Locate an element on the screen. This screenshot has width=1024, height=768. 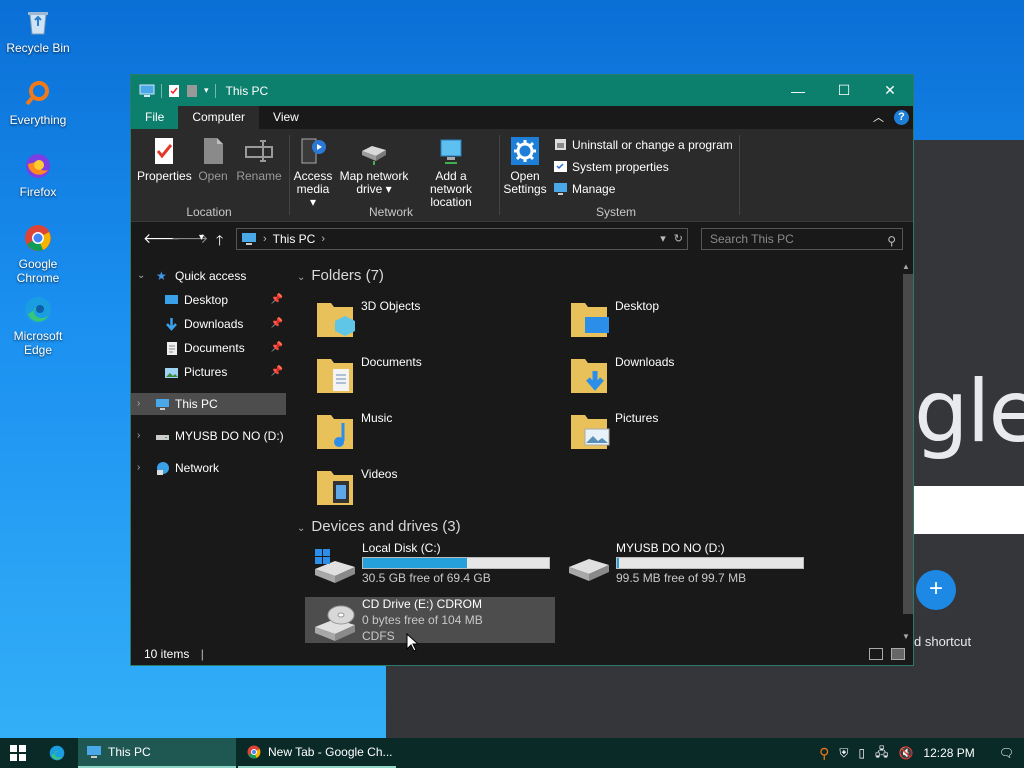
quick-access-toolbar: ▾ is located at coordinates (173, 90).